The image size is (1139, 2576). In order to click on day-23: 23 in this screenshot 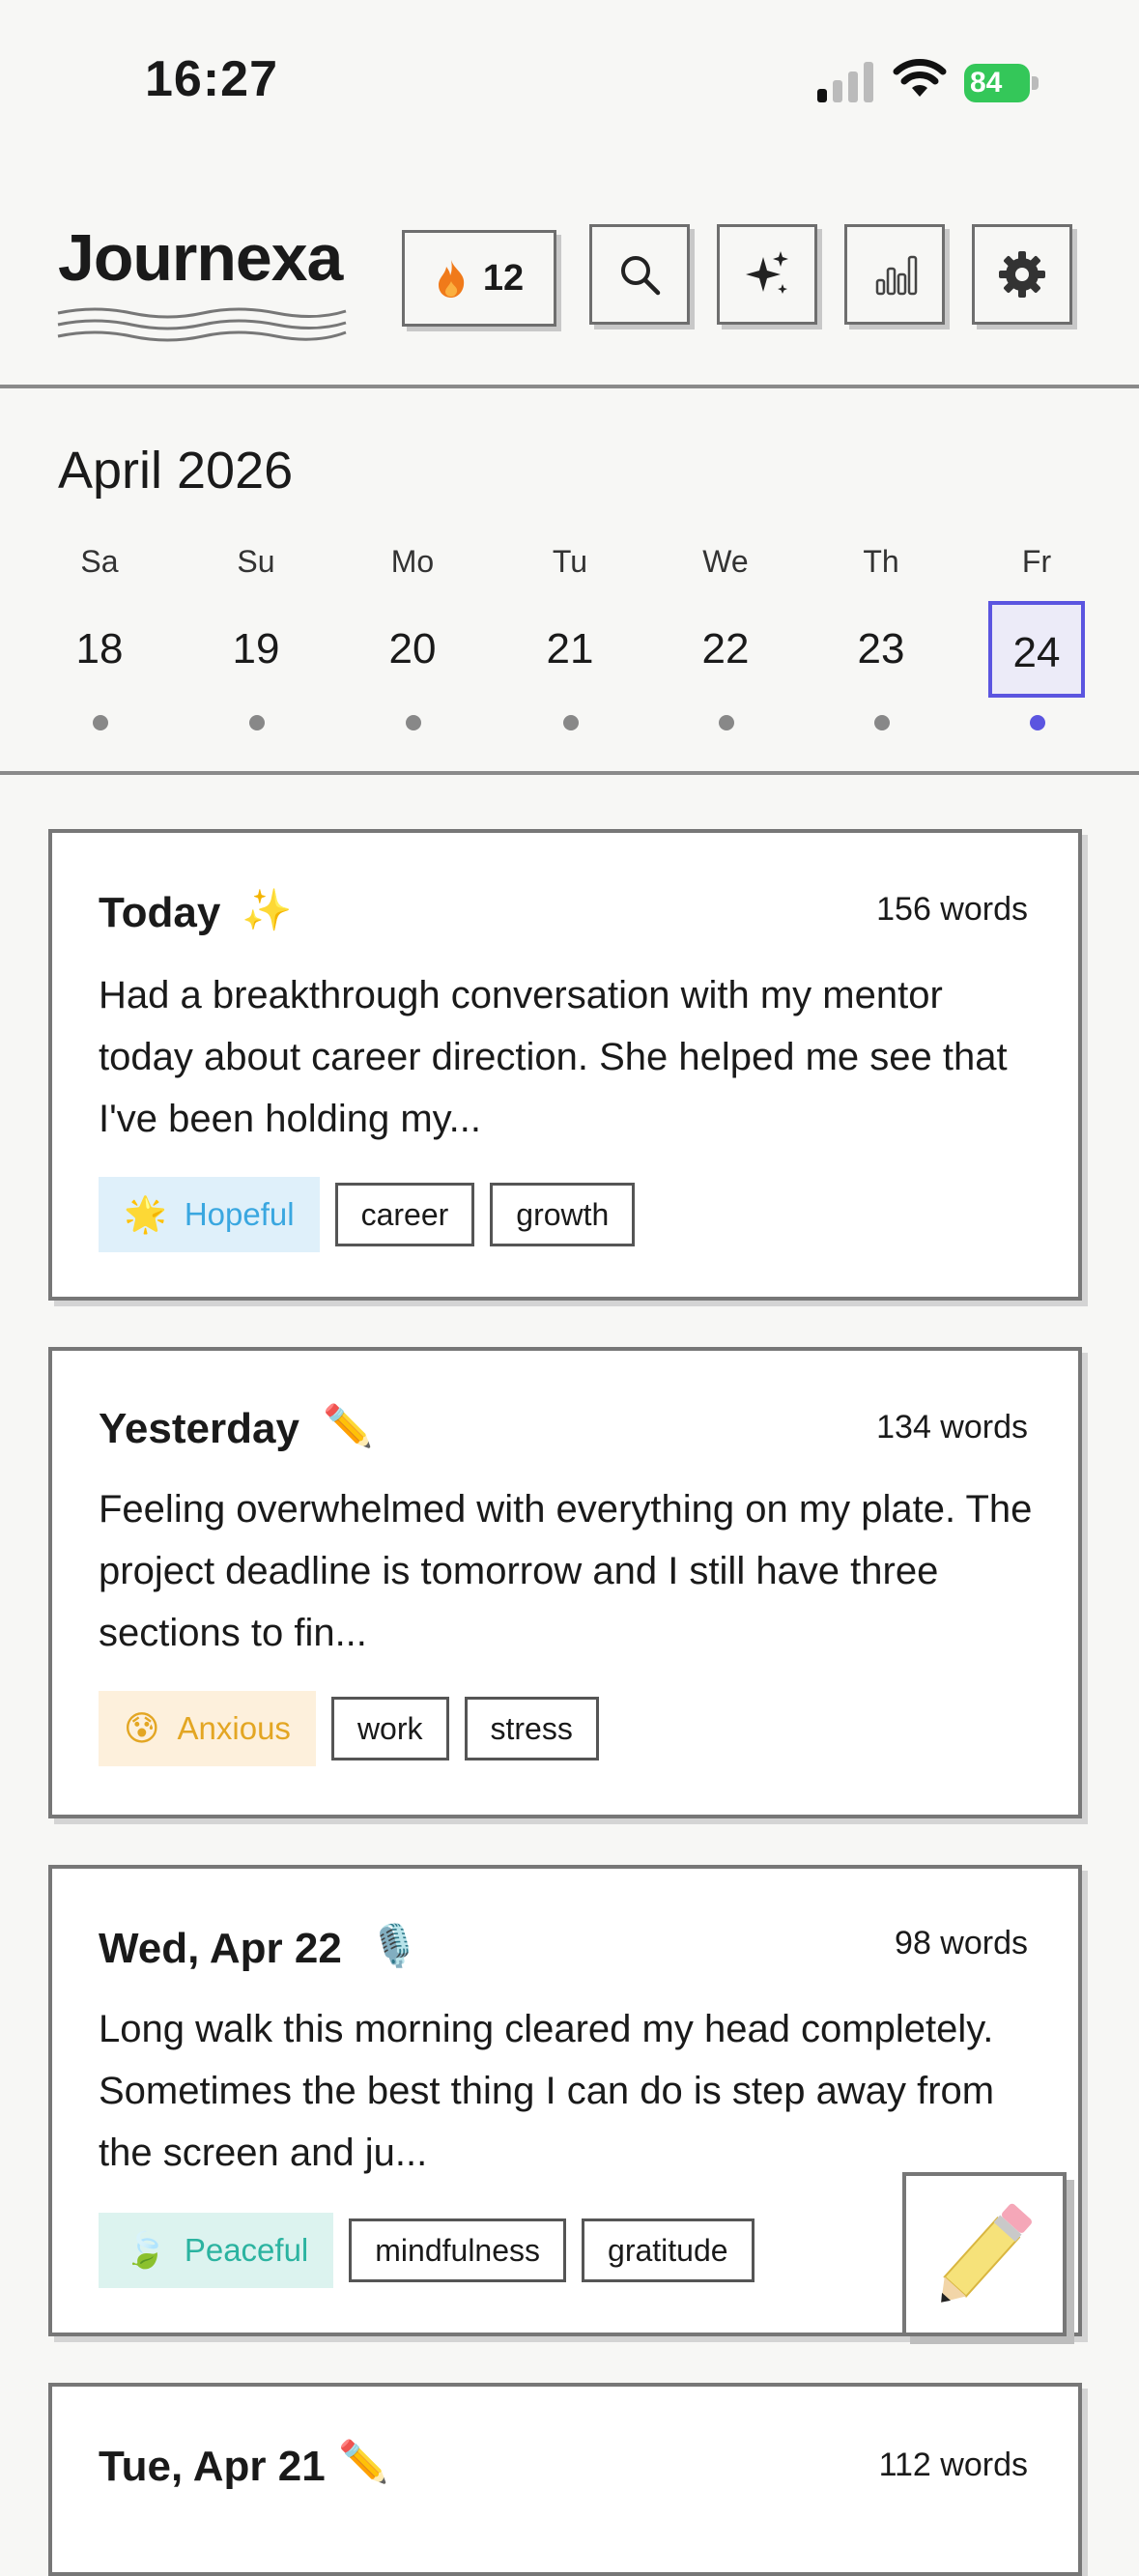, I will do `click(881, 649)`.